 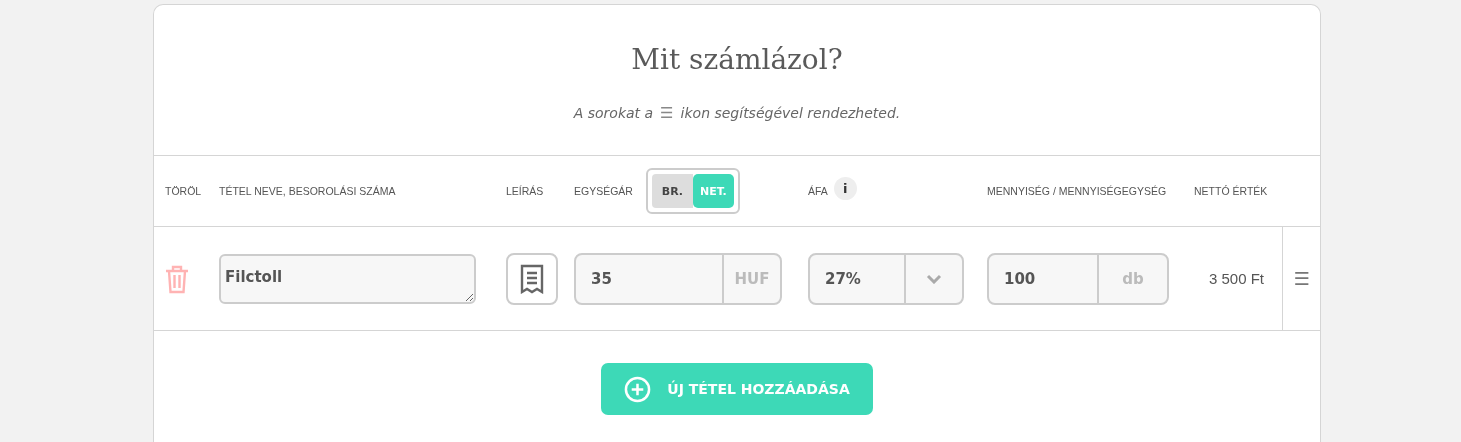 I want to click on column-header: EGYSÉGÁR, so click(x=603, y=191).